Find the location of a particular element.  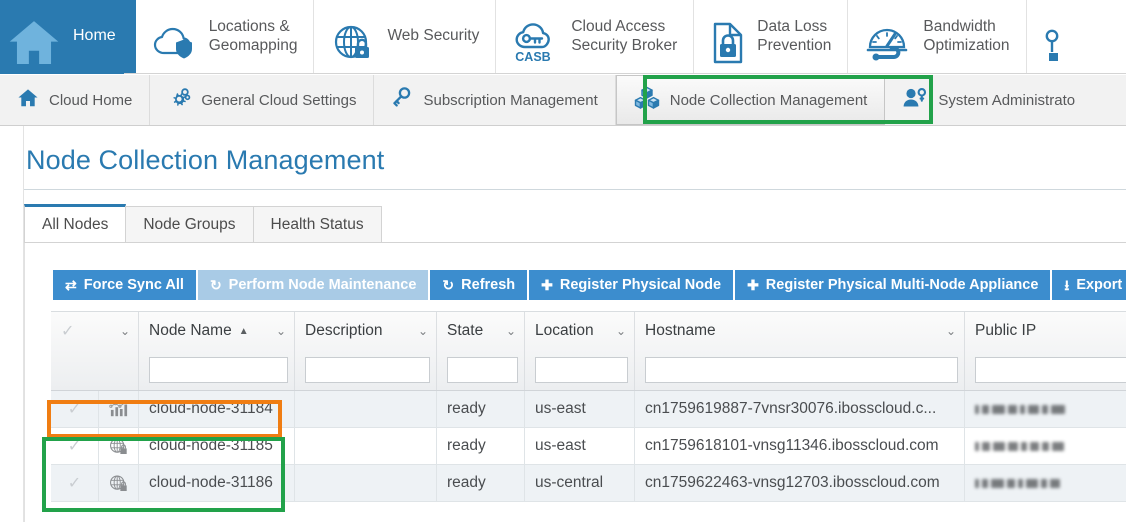

column-label: Location is located at coordinates (564, 330).